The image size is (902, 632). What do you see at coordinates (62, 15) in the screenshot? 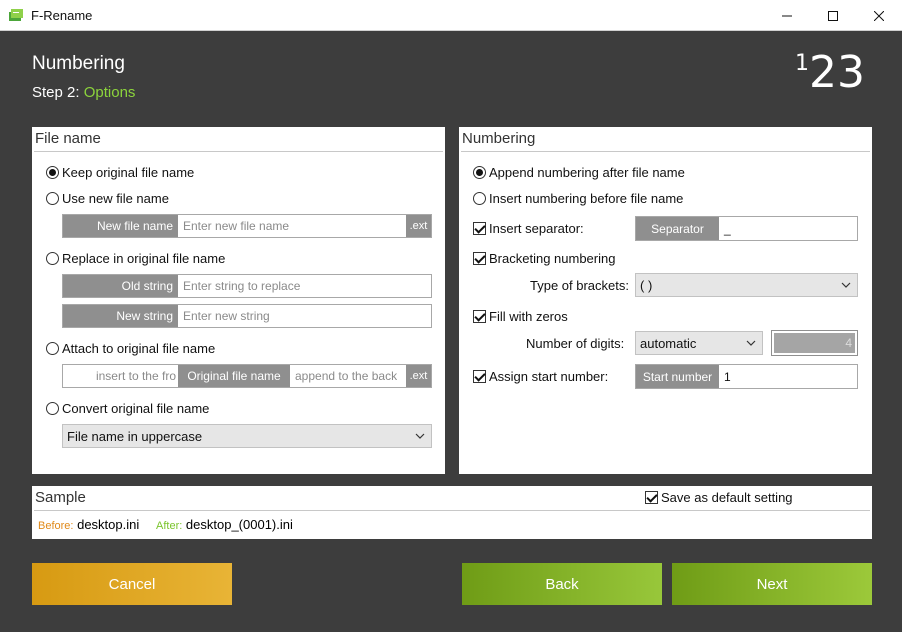
I see `window-title: F-Rename` at bounding box center [62, 15].